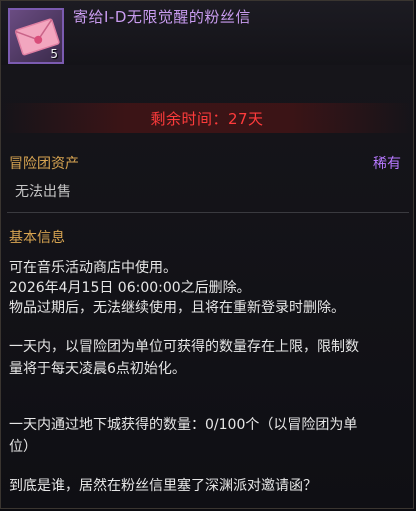 This screenshot has width=416, height=511. Describe the element at coordinates (387, 164) in the screenshot. I see `rarity-label: 稀有` at that location.